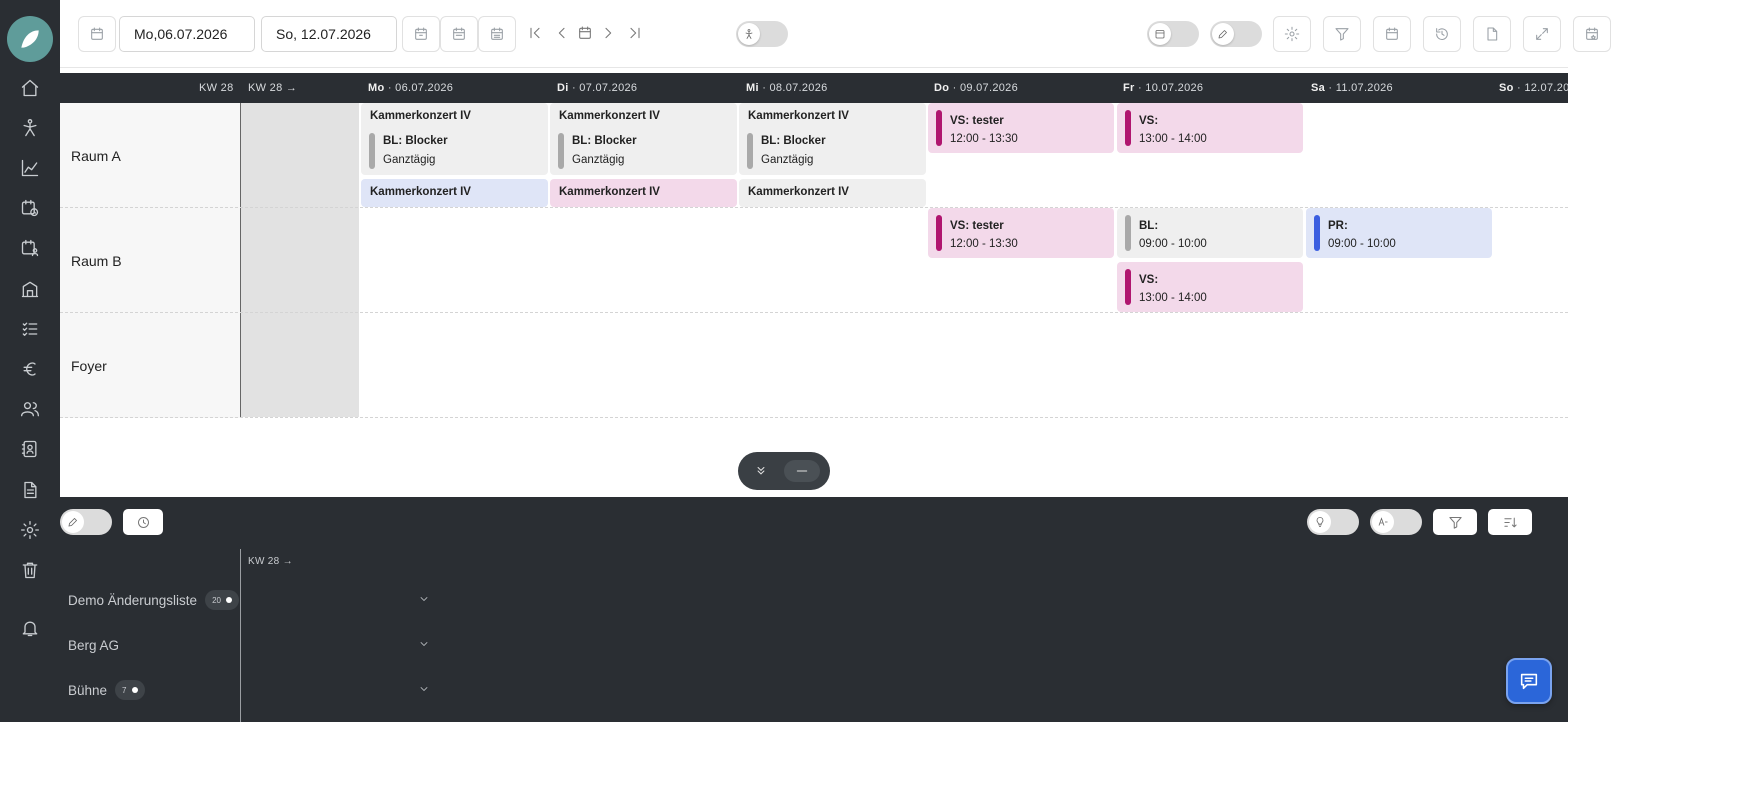  Describe the element at coordinates (1210, 128) in the screenshot. I see `event-vs-fr-raum-a: VS: 13:00 - 14:00` at that location.